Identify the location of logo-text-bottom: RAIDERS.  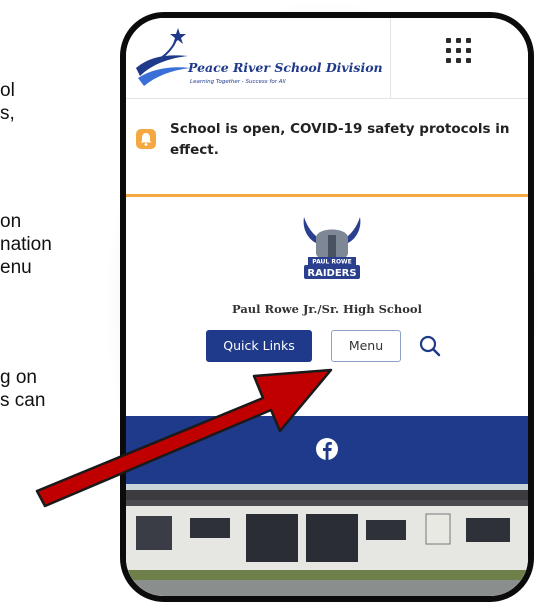
(331, 273).